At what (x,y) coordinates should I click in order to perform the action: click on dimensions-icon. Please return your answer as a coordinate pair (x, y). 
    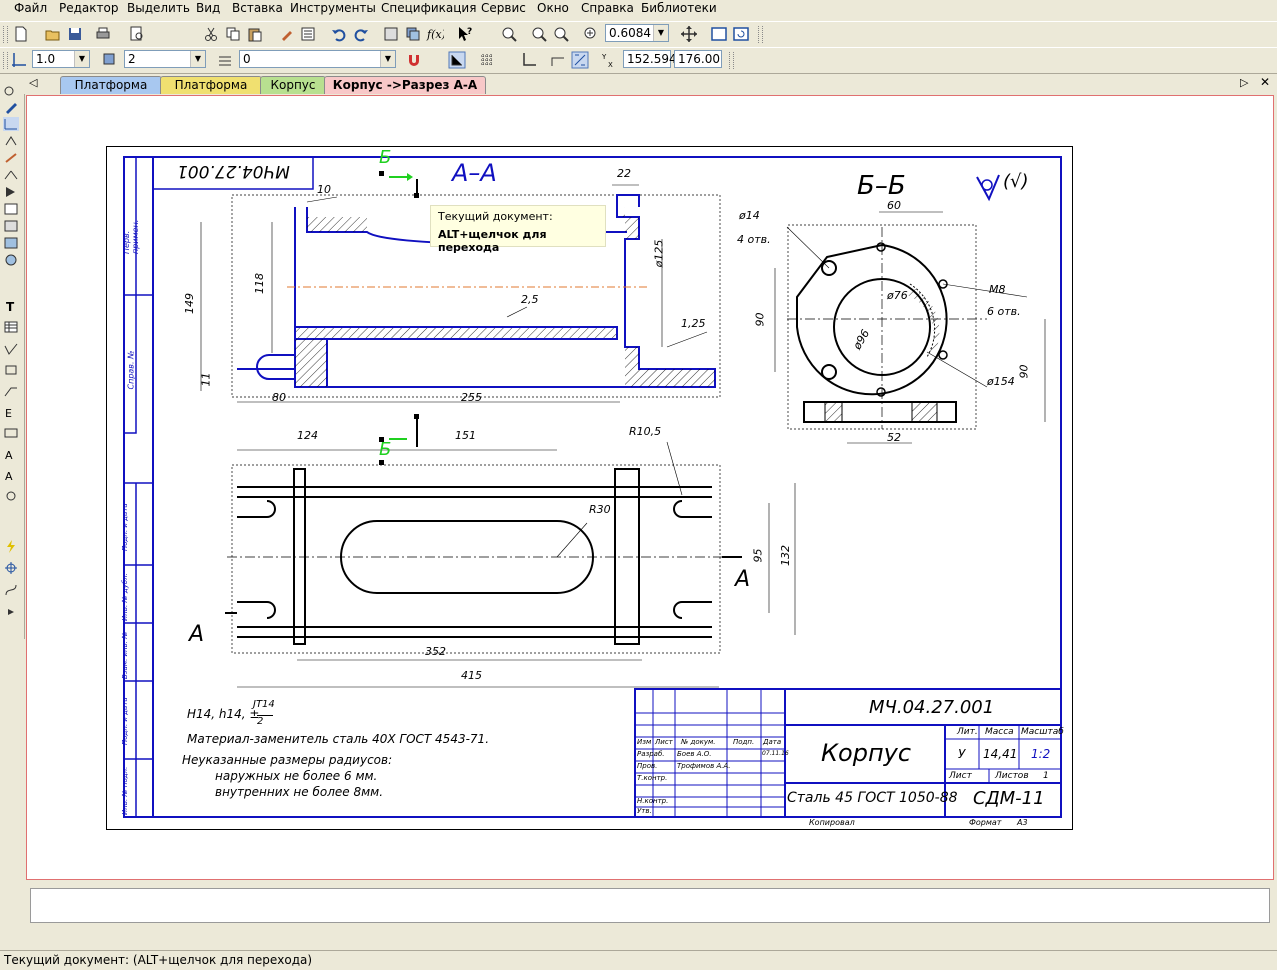
    Looking at the image, I should click on (11, 124).